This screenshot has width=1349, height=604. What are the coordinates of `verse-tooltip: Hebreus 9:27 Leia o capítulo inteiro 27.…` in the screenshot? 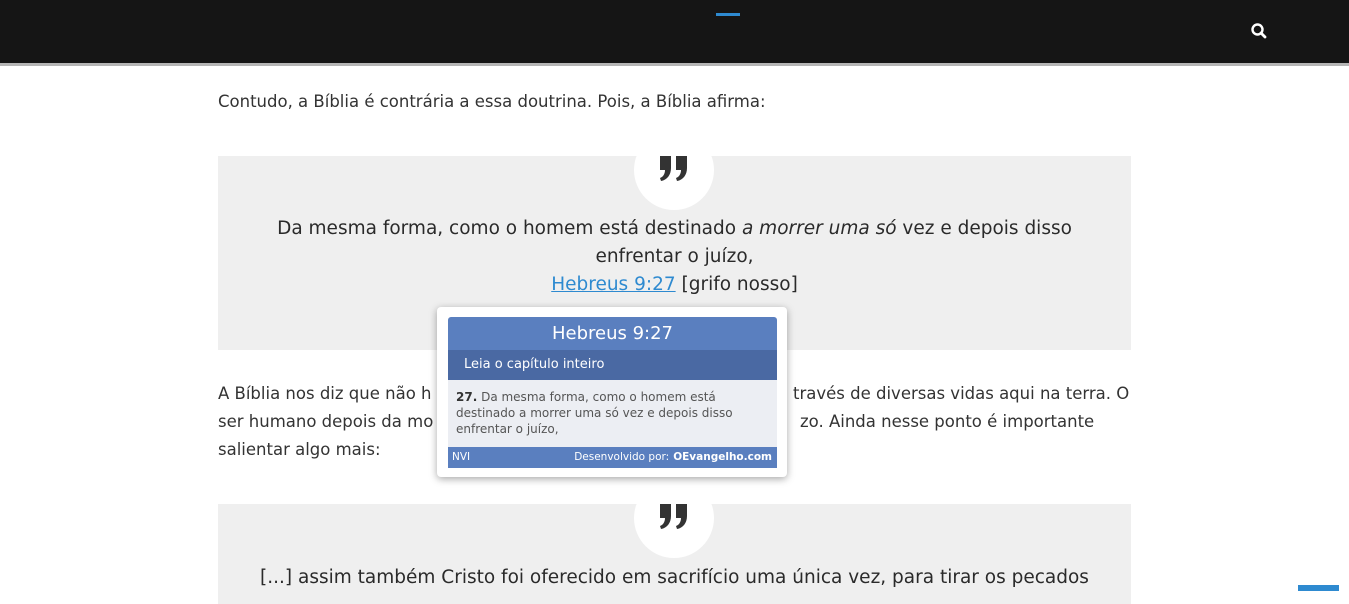 It's located at (612, 392).